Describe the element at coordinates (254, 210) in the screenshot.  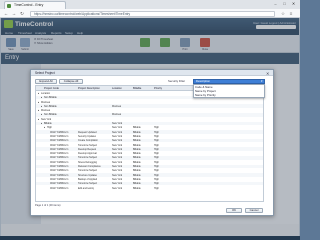
I see `cancel-button: Cancel` at that location.